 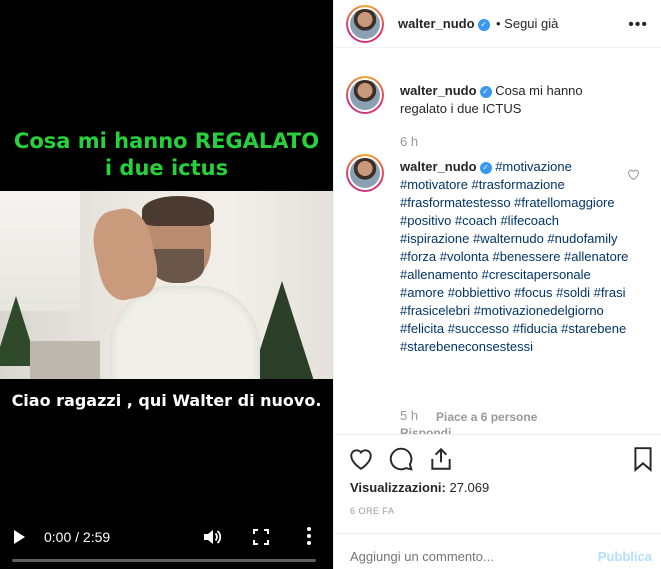 What do you see at coordinates (486, 417) in the screenshot?
I see `comment-likes: Piace a 6 persone` at bounding box center [486, 417].